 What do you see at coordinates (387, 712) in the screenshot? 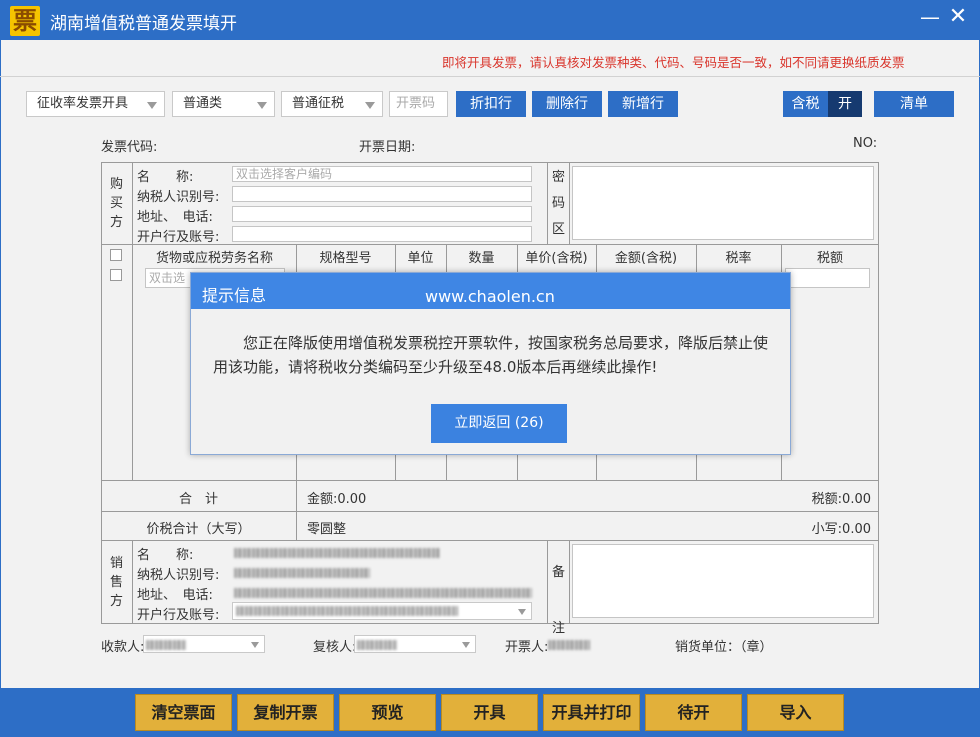
I see `preview-button: 预览` at bounding box center [387, 712].